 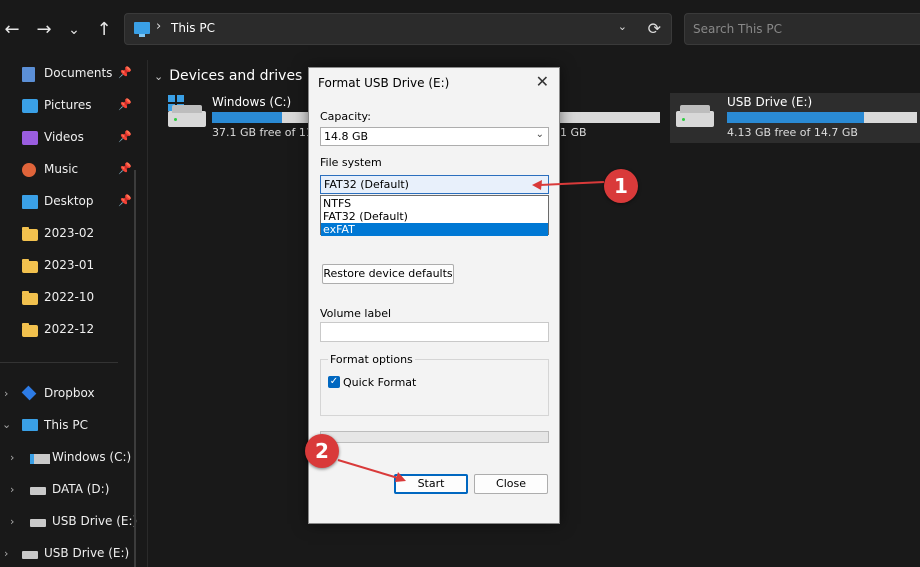 What do you see at coordinates (38, 491) in the screenshot?
I see `drive-icon` at bounding box center [38, 491].